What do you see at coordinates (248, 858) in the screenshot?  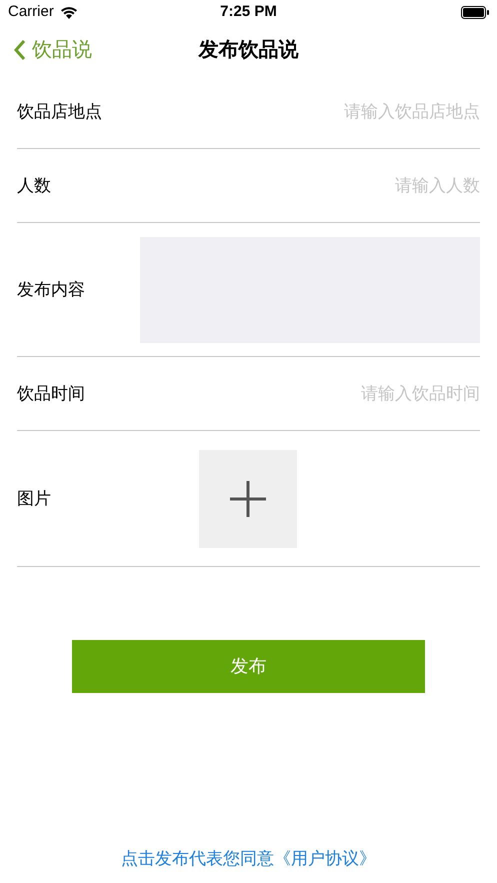 I see `agreement-link: 点击发布代表您同意《用户协议》` at bounding box center [248, 858].